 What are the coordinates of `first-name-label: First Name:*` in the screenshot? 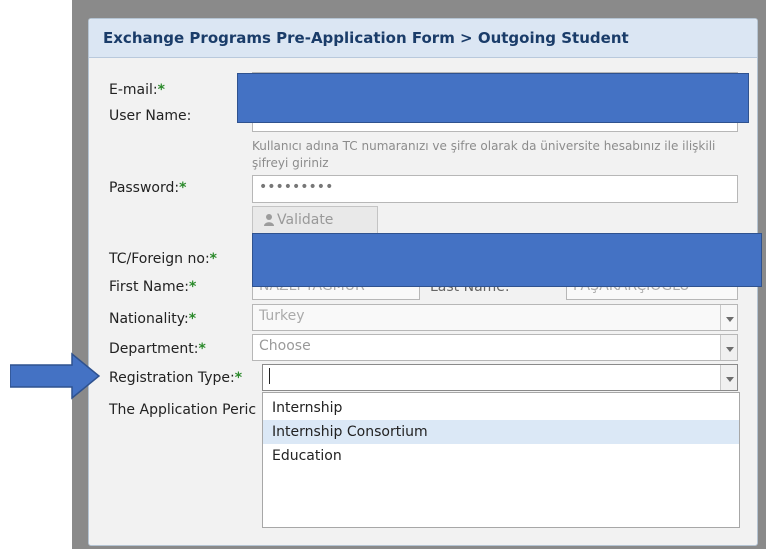 It's located at (152, 287).